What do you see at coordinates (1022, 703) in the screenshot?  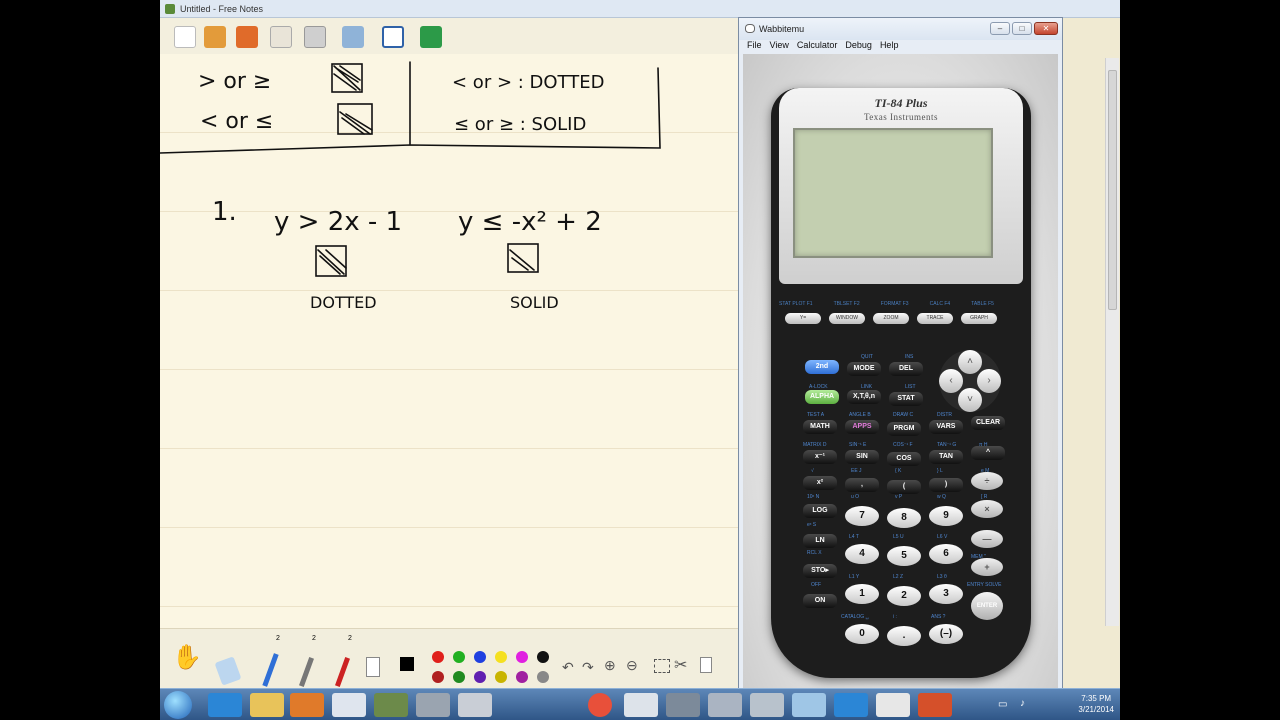 I see `volume-icon: ♪` at bounding box center [1022, 703].